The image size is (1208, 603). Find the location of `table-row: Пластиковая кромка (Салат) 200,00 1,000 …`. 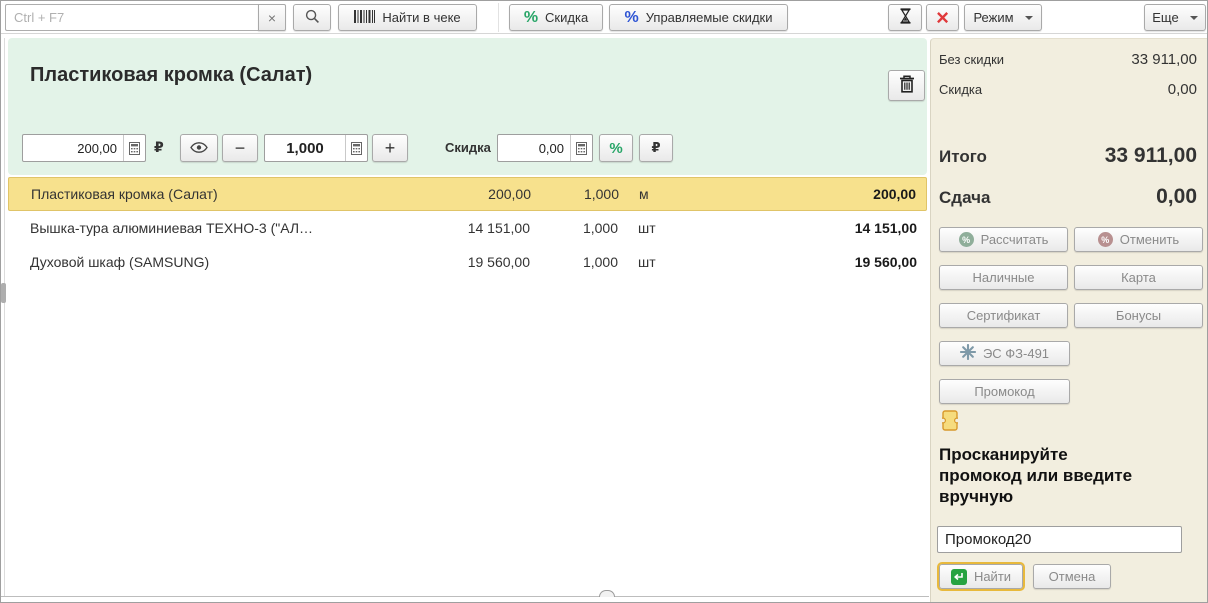

table-row: Пластиковая кромка (Салат) 200,00 1,000 … is located at coordinates (467, 194).